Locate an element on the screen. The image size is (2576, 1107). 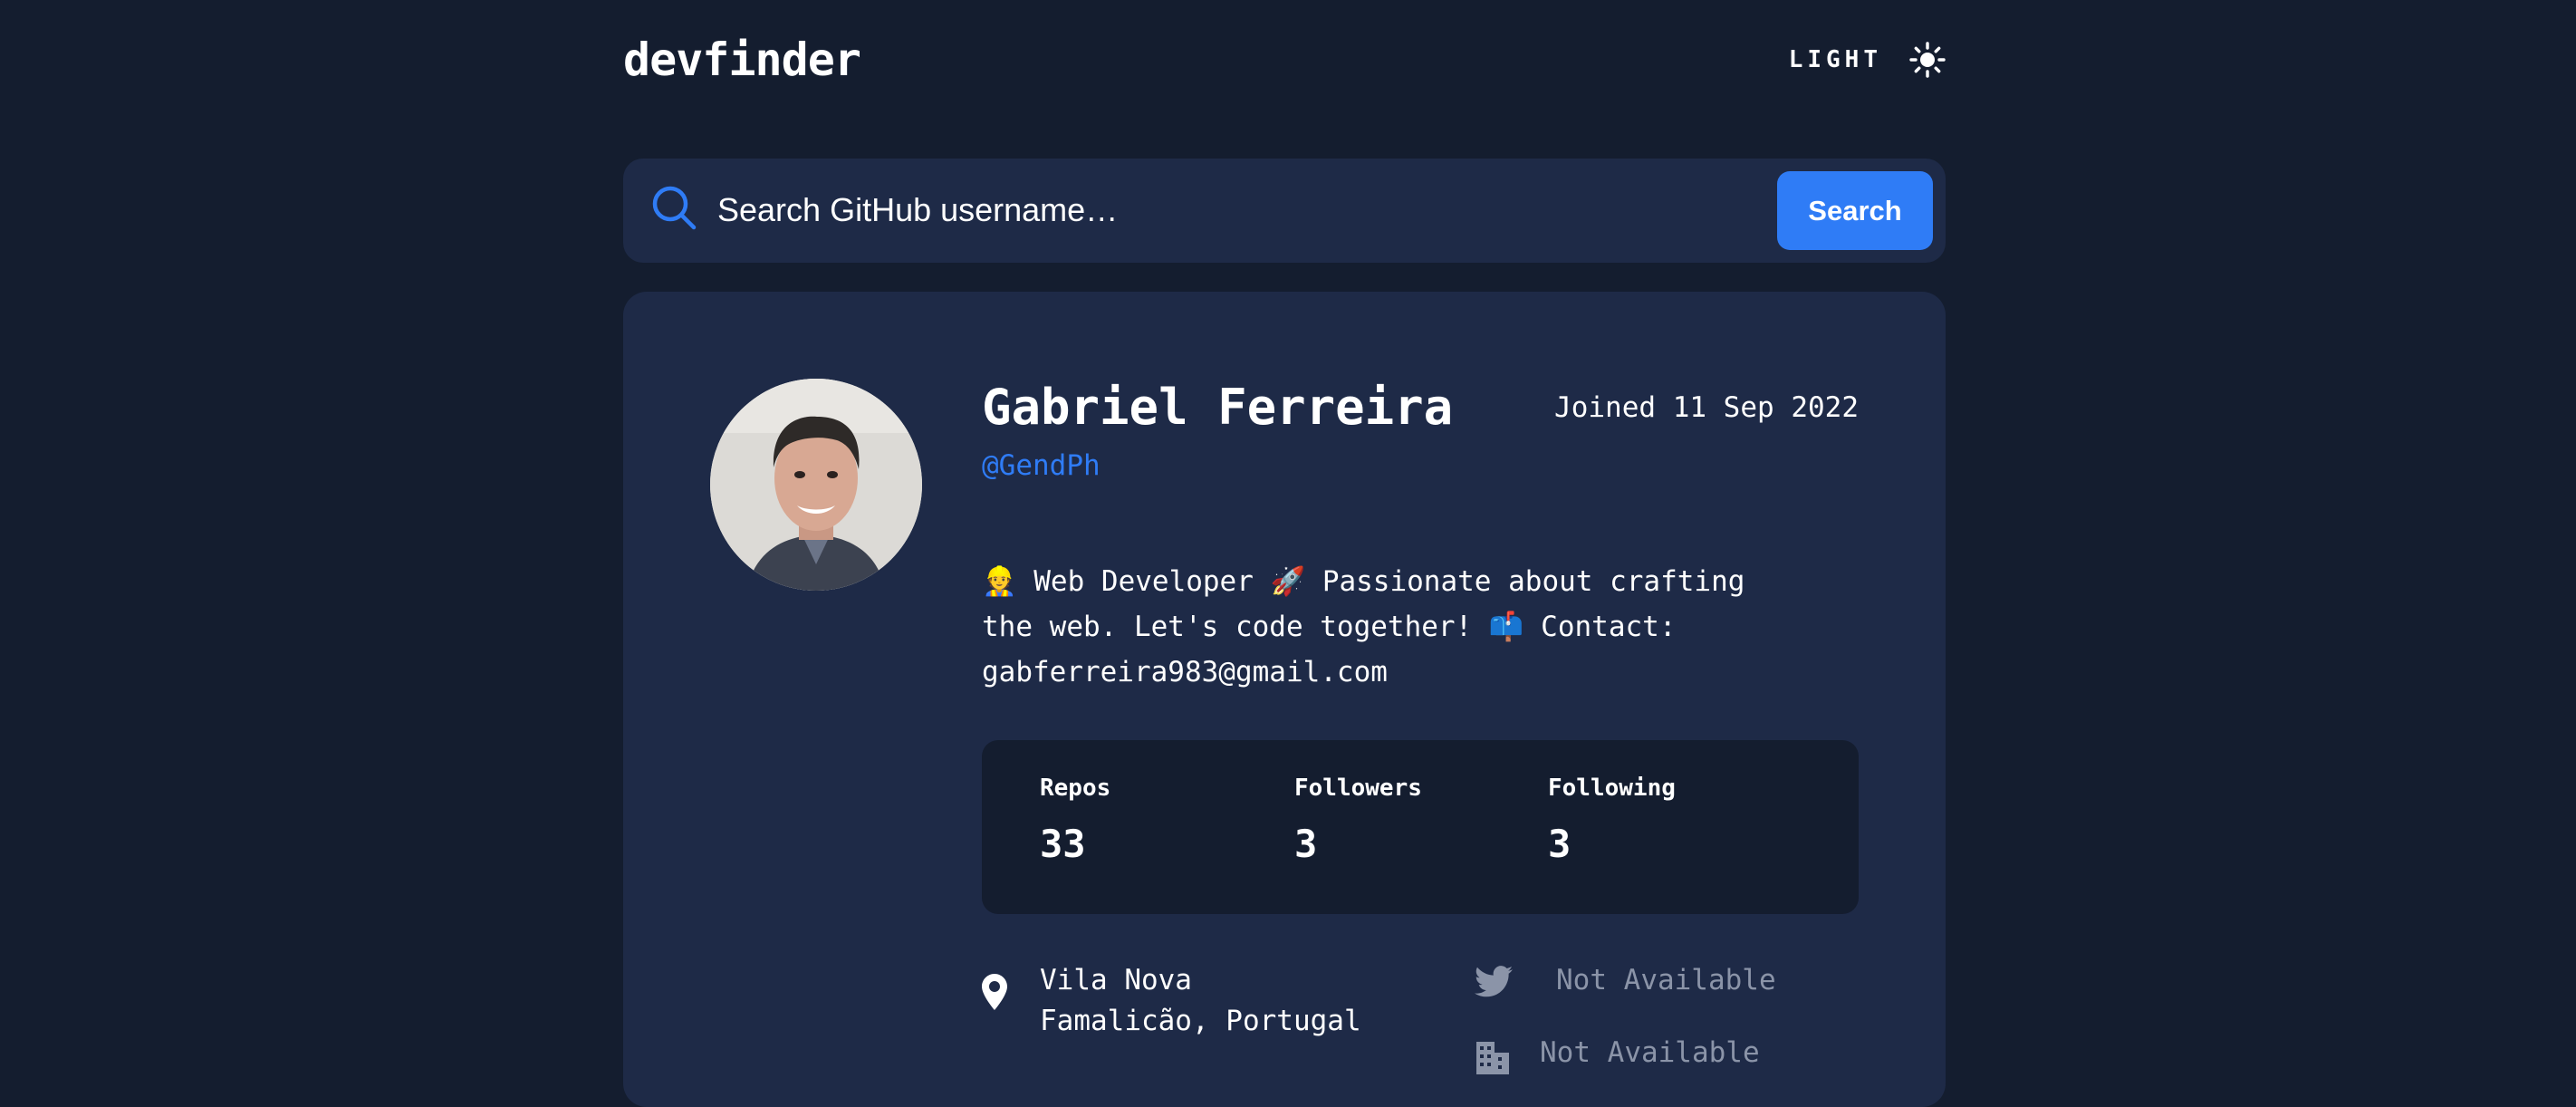
stat-following-value: 3 is located at coordinates (1560, 844).